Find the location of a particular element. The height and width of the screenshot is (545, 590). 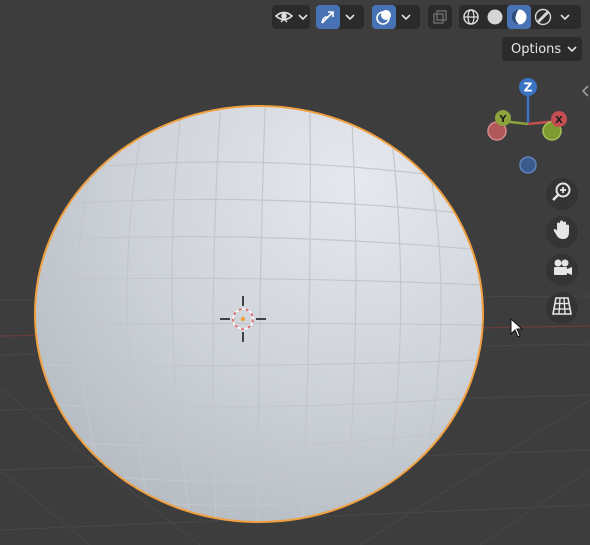

sidebar-toggle-arrow-icon is located at coordinates (585, 91).